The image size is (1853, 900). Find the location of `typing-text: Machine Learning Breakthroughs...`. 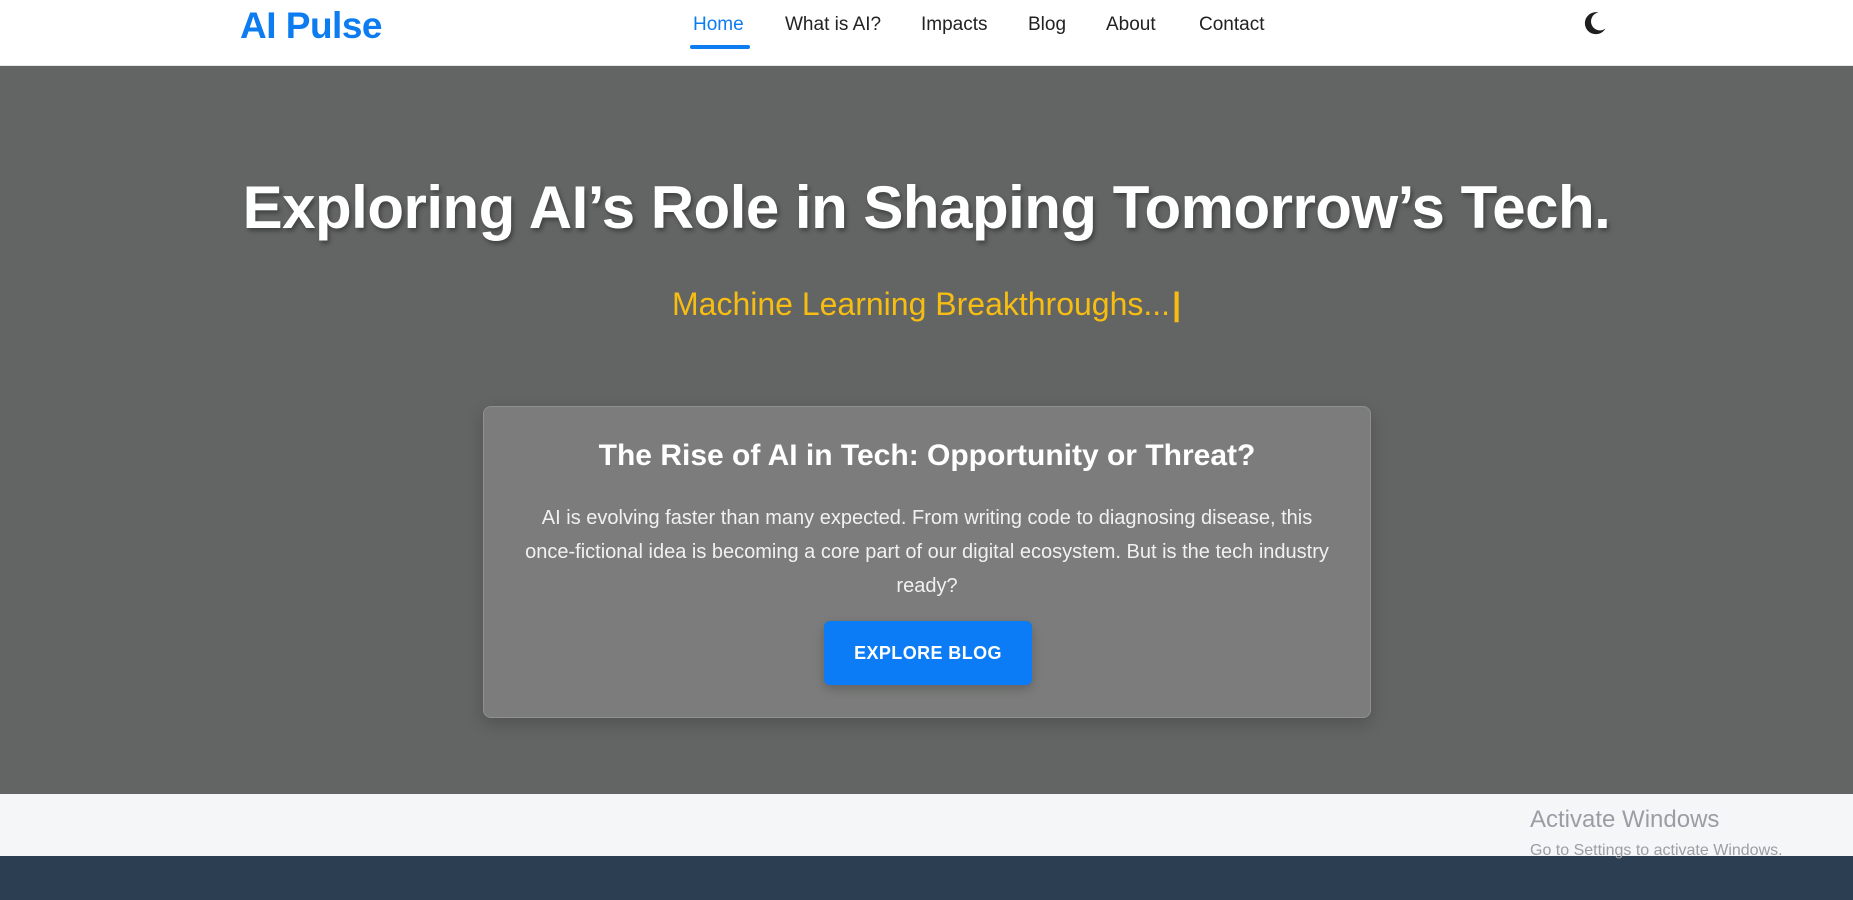

typing-text: Machine Learning Breakthroughs... is located at coordinates (921, 304).